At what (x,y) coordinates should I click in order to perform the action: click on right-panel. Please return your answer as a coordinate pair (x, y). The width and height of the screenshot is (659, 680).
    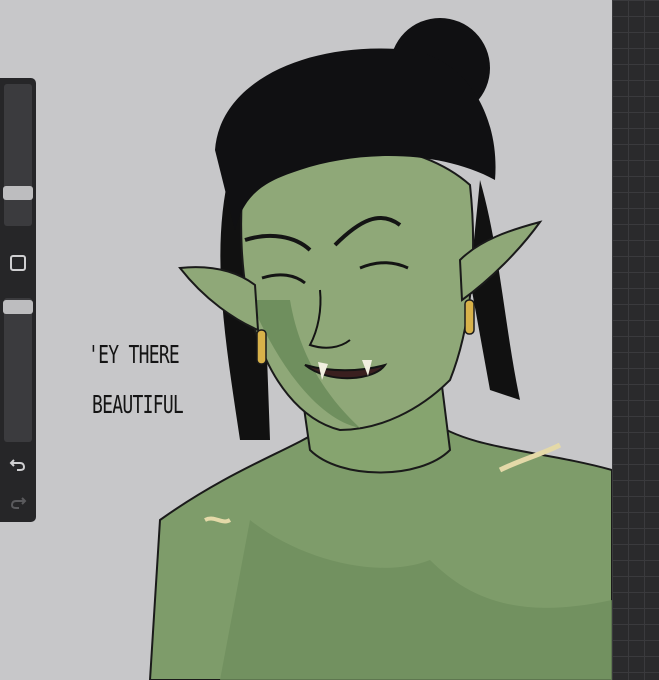
    Looking at the image, I should click on (635, 340).